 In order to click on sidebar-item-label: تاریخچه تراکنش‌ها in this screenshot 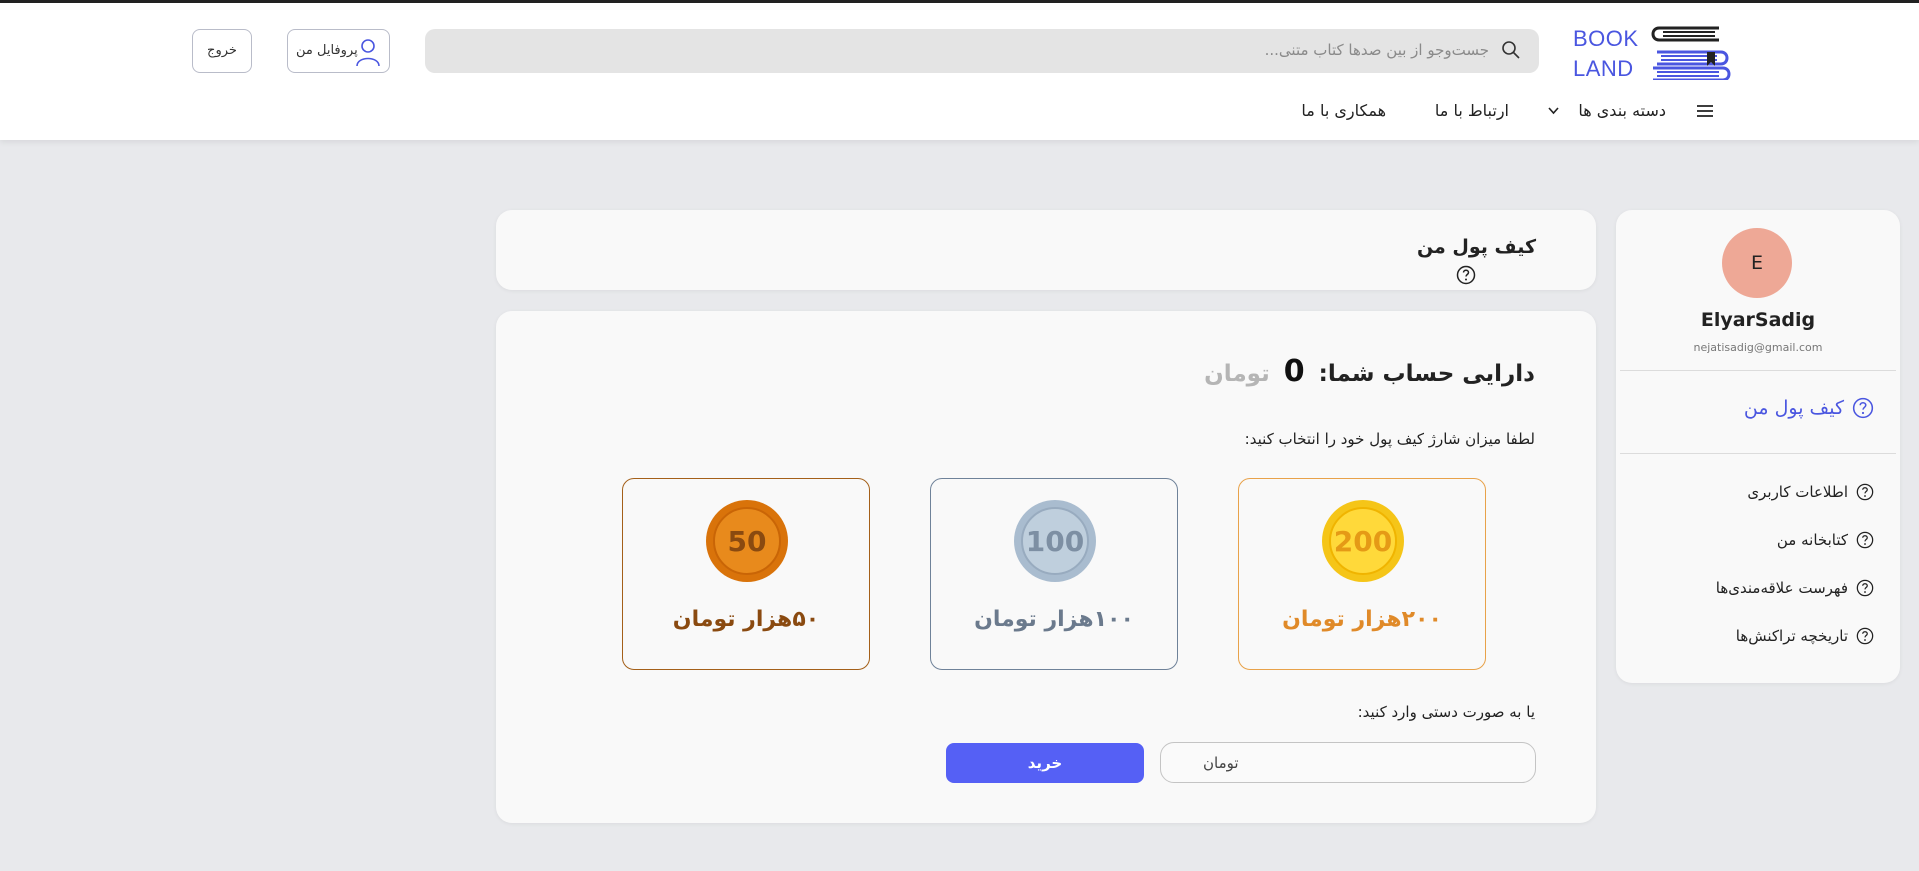, I will do `click(1791, 636)`.